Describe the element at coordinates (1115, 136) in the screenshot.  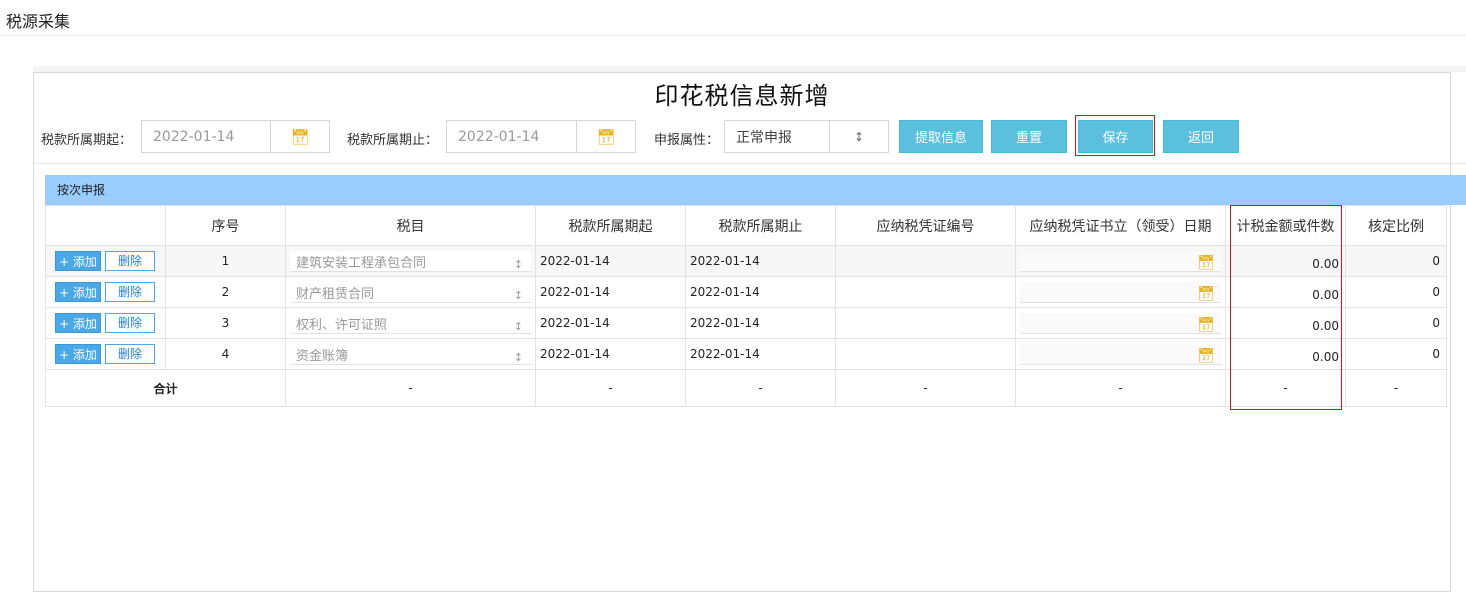
I see `save-button: 保存` at that location.